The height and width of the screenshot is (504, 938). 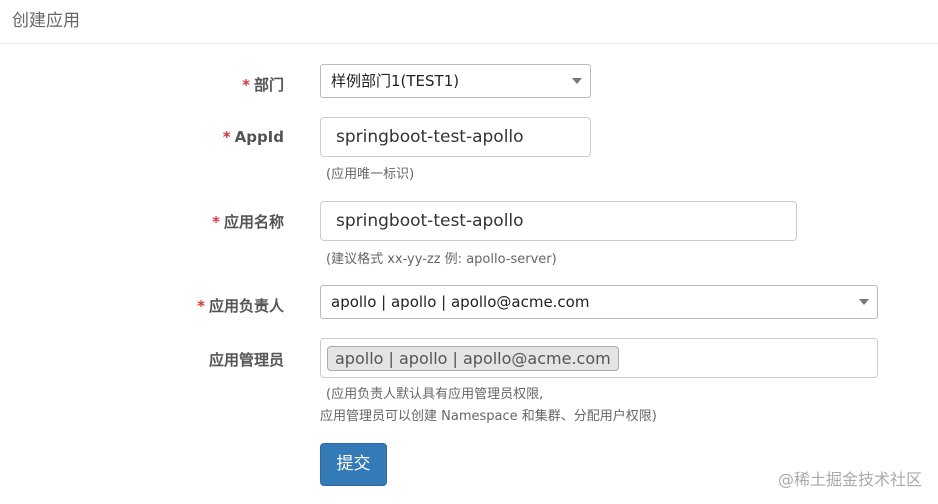 I want to click on department-label-text: 部门, so click(x=268, y=85).